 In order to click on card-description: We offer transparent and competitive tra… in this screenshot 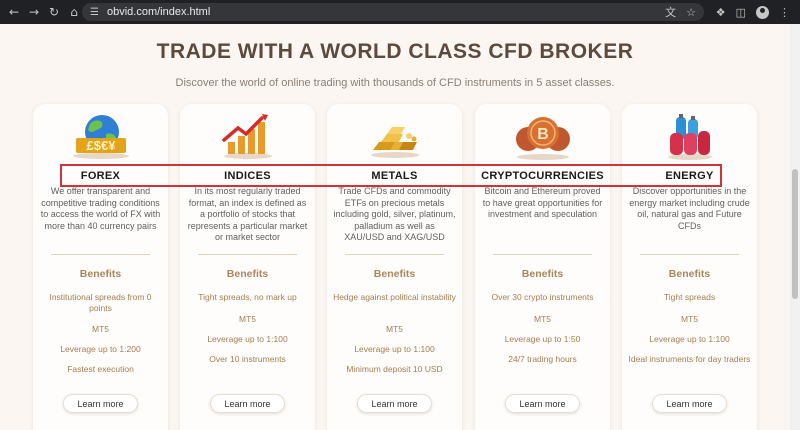, I will do `click(100, 208)`.